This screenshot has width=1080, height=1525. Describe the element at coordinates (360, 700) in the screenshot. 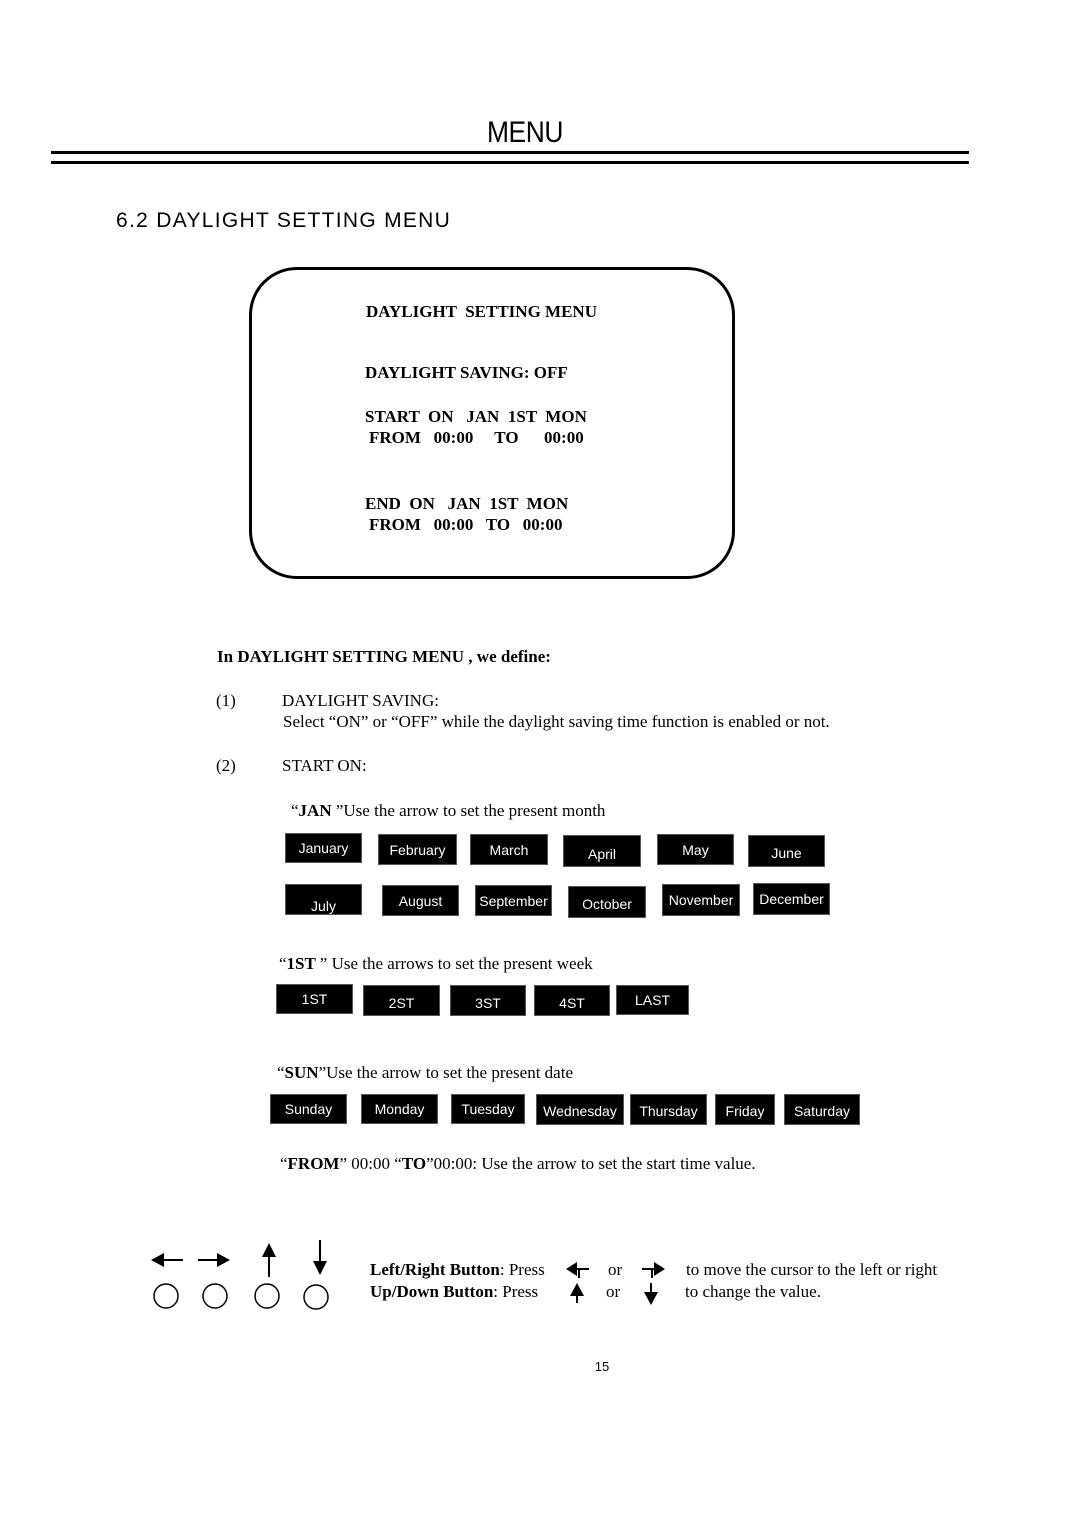

I see `item-1-label: DAYLIGHT SAVING:` at that location.